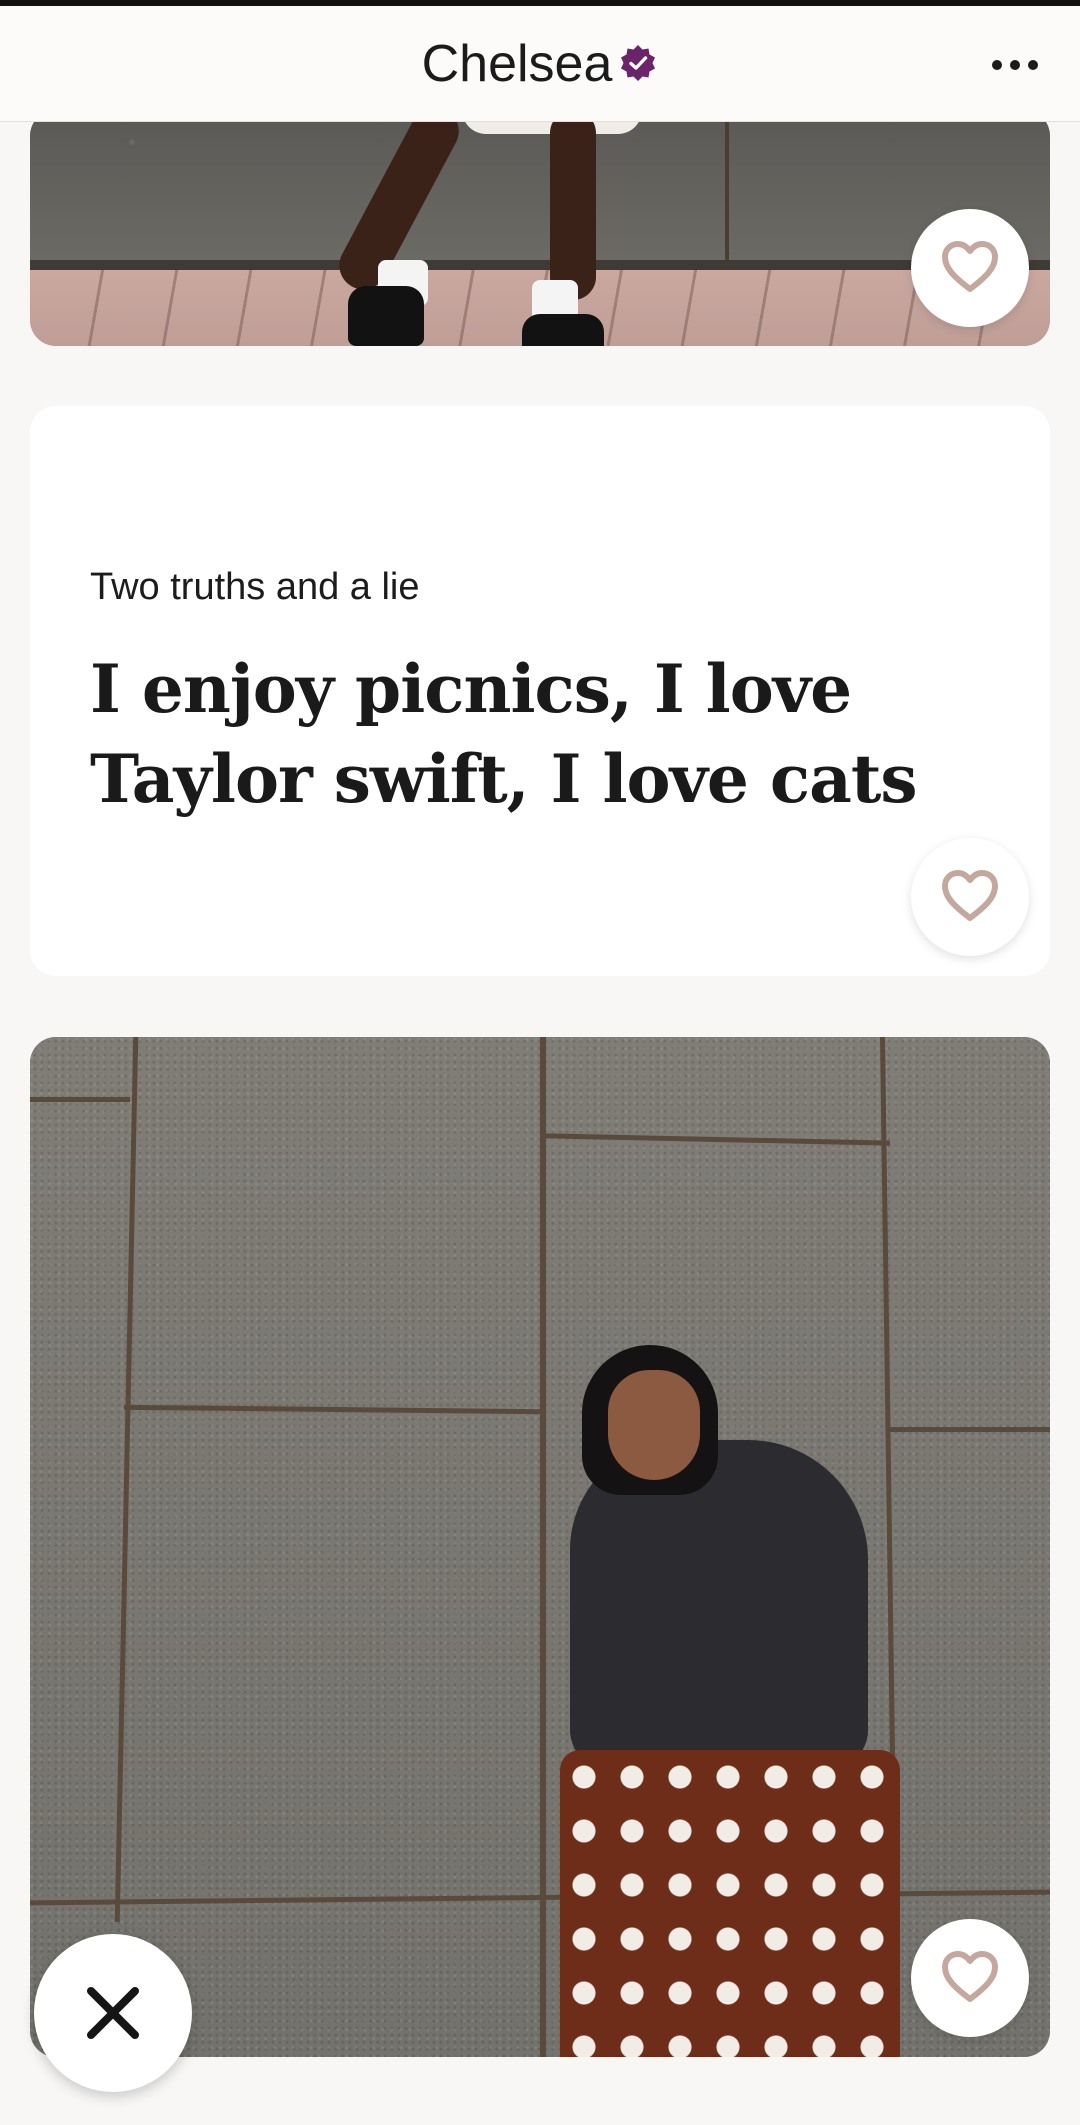 This screenshot has width=1080, height=2125. What do you see at coordinates (730, 1903) in the screenshot?
I see `photo-person-pants` at bounding box center [730, 1903].